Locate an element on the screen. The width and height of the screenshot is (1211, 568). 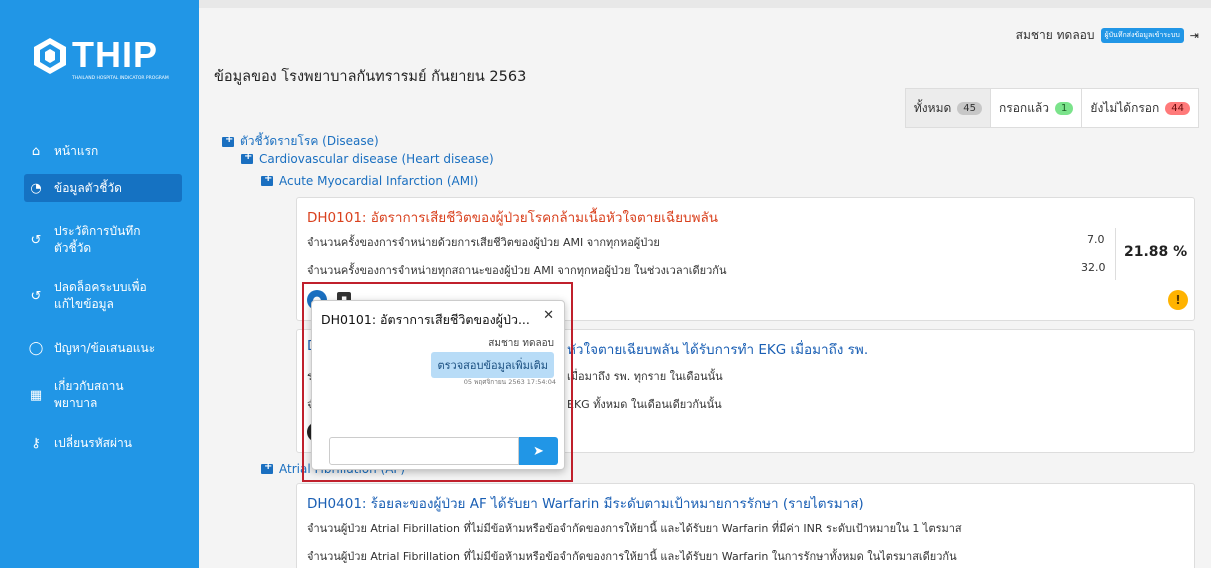
sidebar-item-indicator-data: ◔ ข้อมูลตัวชี้วัด is located at coordinates (103, 188).